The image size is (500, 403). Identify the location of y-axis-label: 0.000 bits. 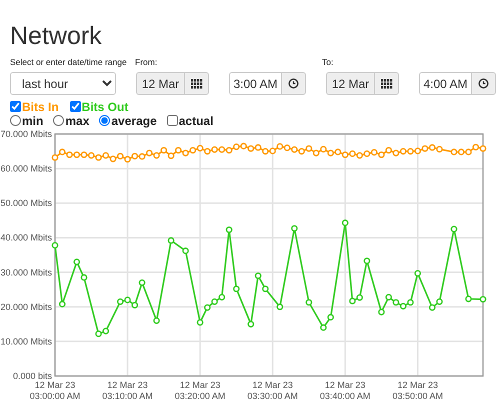
(32, 376).